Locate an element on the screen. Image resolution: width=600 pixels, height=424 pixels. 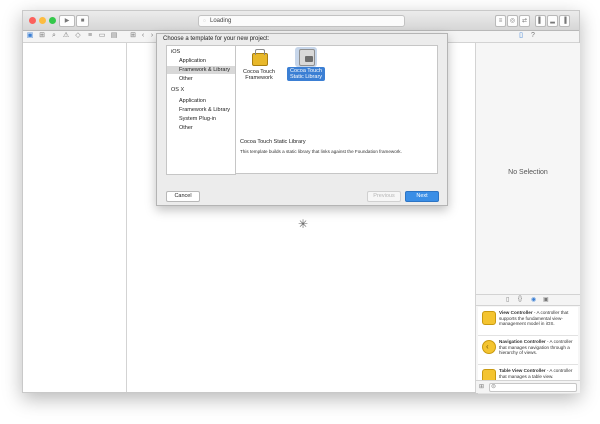
standard-editor-button: ≡ is located at coordinates (500, 21).